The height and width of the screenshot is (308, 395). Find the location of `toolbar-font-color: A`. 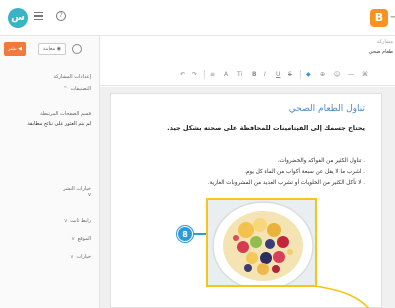

toolbar-font-color: A is located at coordinates (226, 74).